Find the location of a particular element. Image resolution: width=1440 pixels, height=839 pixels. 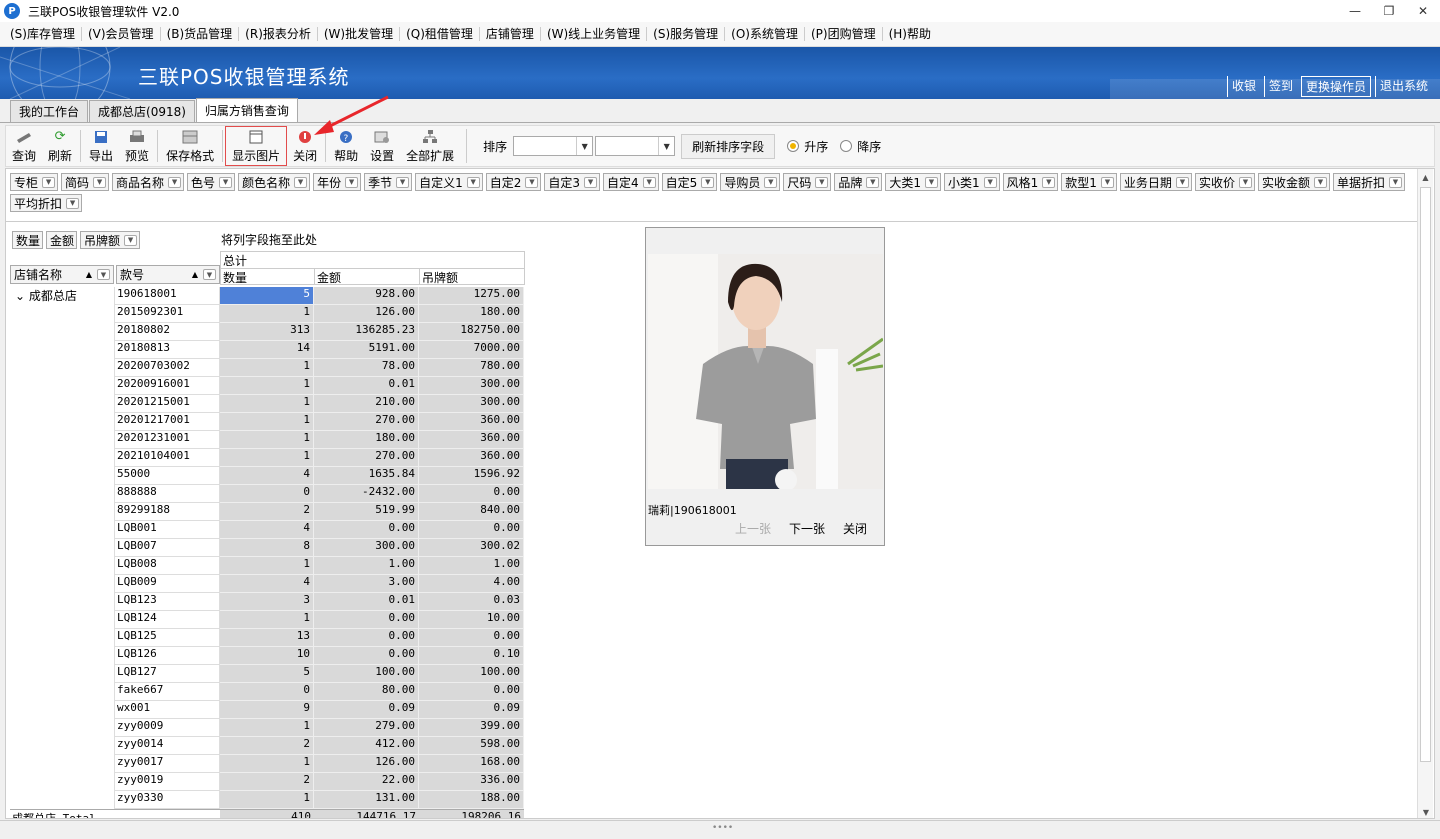

expand-all-button: 全部扩展 is located at coordinates (430, 146).